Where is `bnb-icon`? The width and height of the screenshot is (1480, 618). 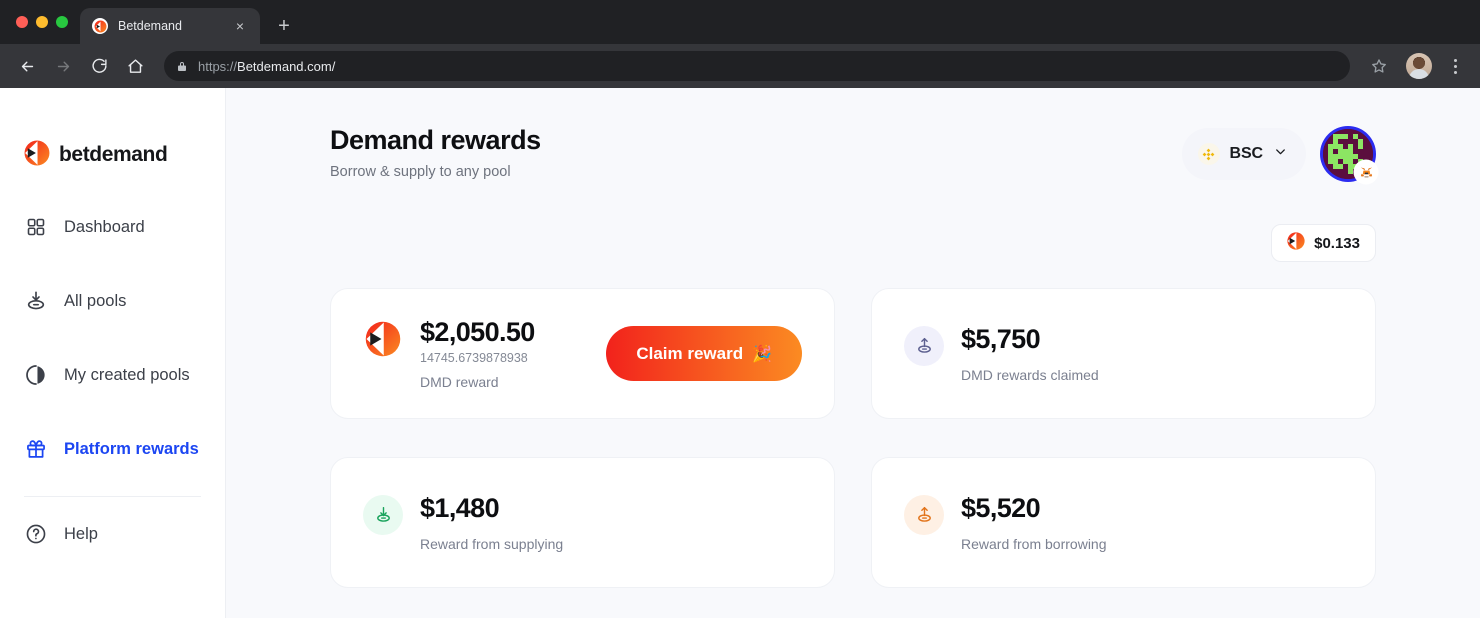
bnb-icon is located at coordinates (1208, 154).